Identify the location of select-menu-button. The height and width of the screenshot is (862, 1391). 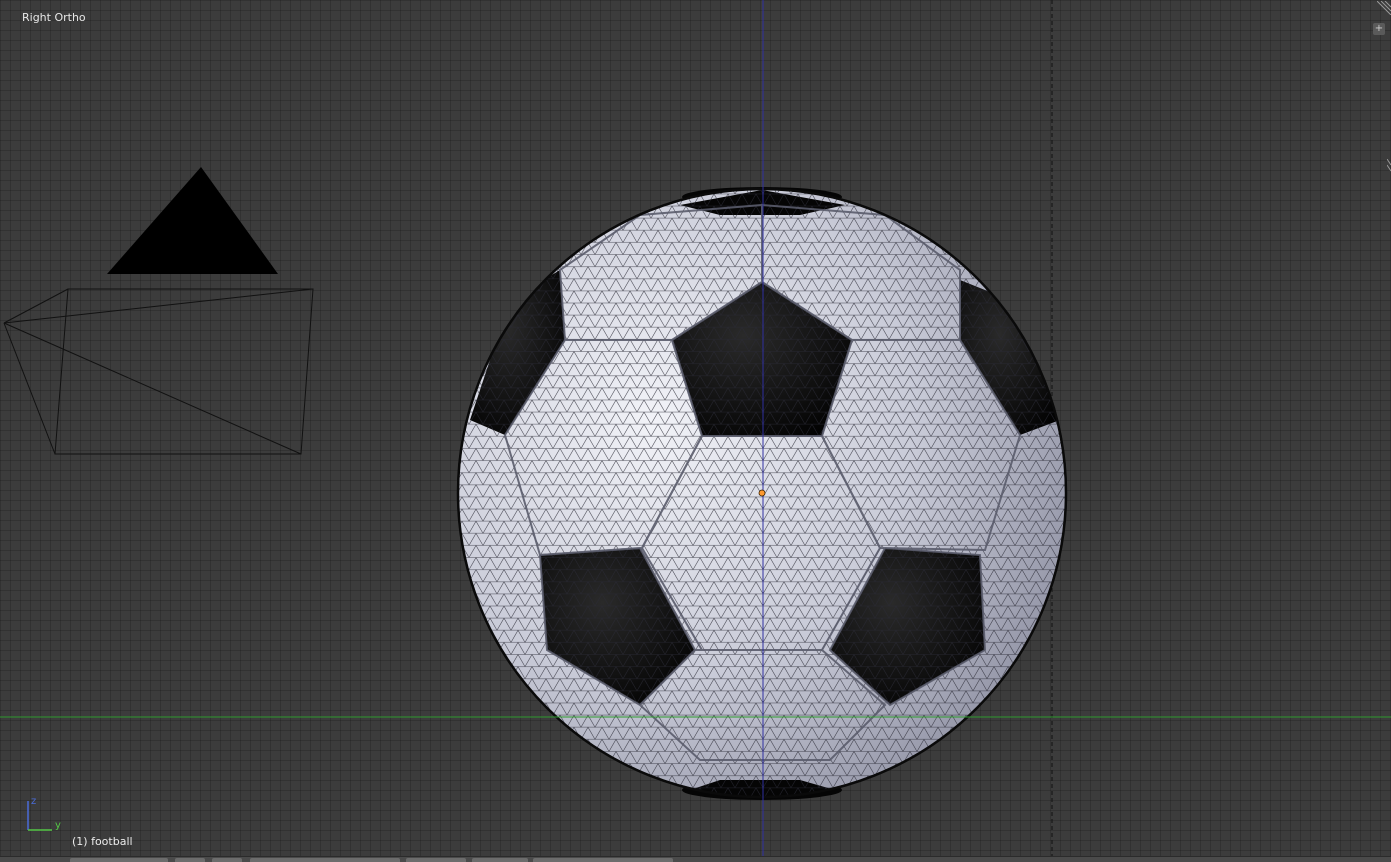
(190, 860).